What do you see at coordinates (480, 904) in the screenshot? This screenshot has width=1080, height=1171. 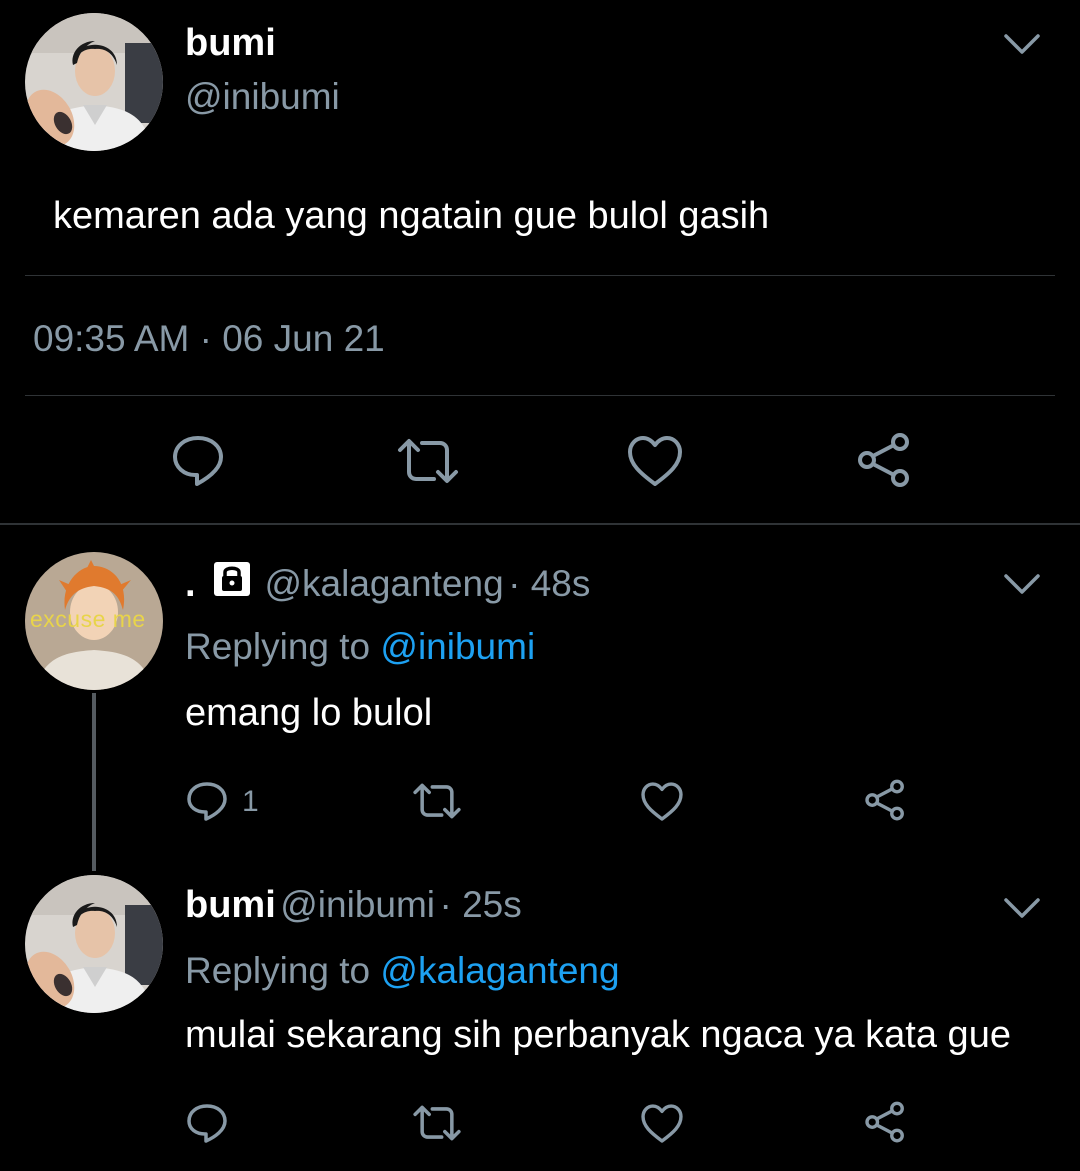 I see `tweet-time: · 25s` at bounding box center [480, 904].